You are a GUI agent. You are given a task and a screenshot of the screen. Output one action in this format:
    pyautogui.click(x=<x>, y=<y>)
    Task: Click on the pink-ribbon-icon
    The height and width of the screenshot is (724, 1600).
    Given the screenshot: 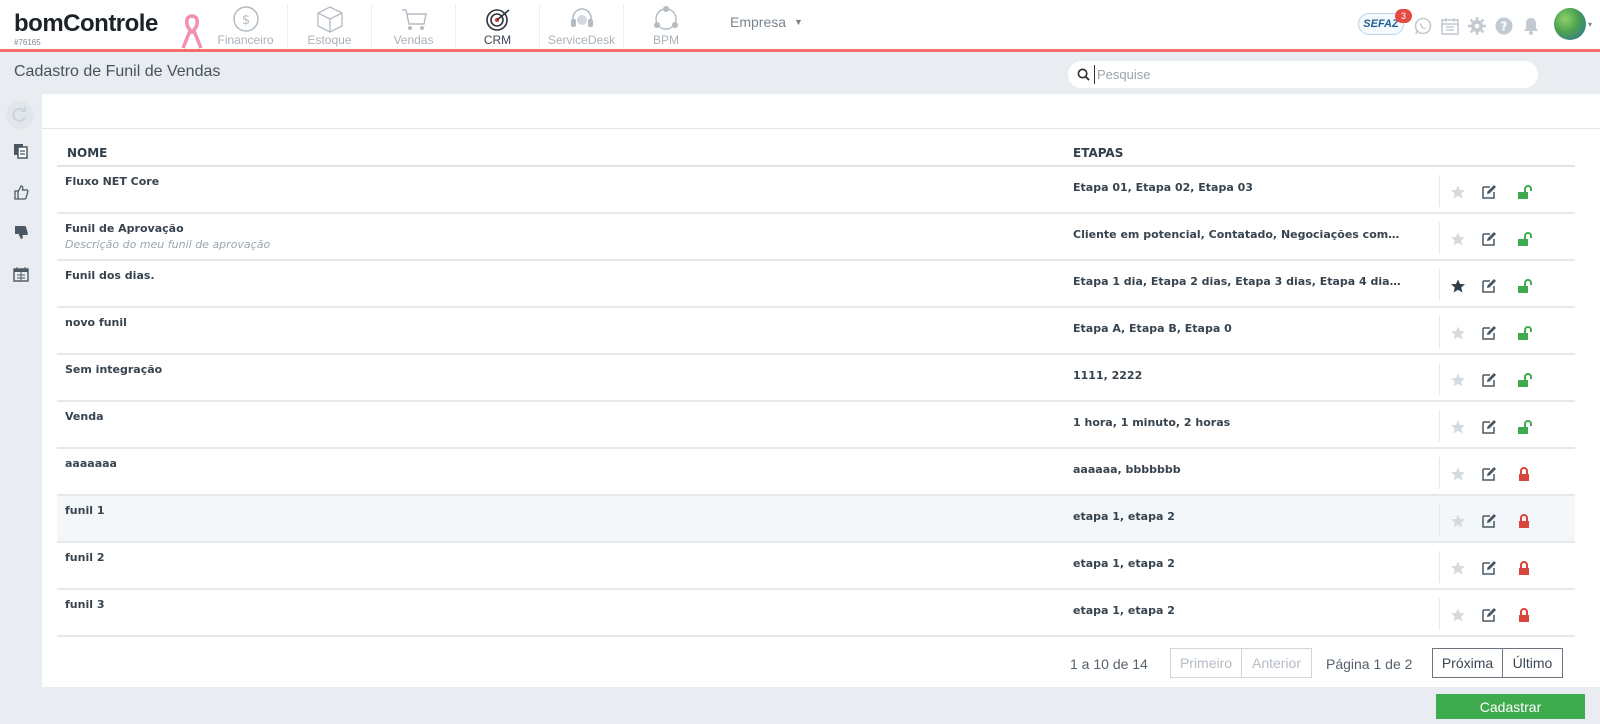 What is the action you would take?
    pyautogui.click(x=192, y=31)
    